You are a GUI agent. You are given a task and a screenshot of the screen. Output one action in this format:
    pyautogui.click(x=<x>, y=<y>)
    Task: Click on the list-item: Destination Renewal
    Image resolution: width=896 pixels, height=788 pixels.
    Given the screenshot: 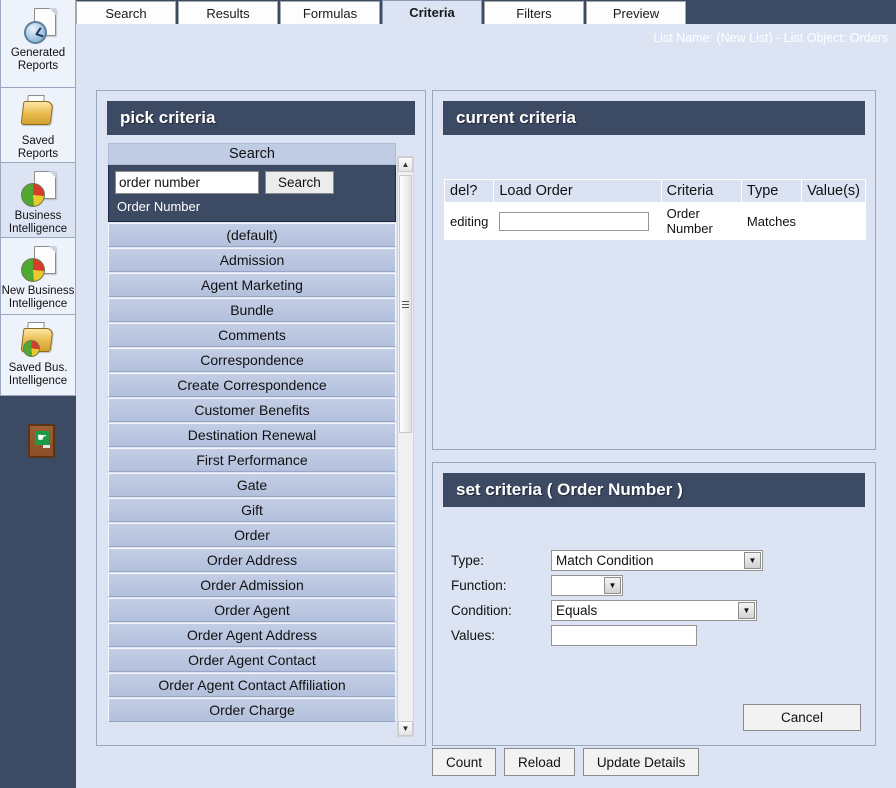 What is the action you would take?
    pyautogui.click(x=252, y=435)
    